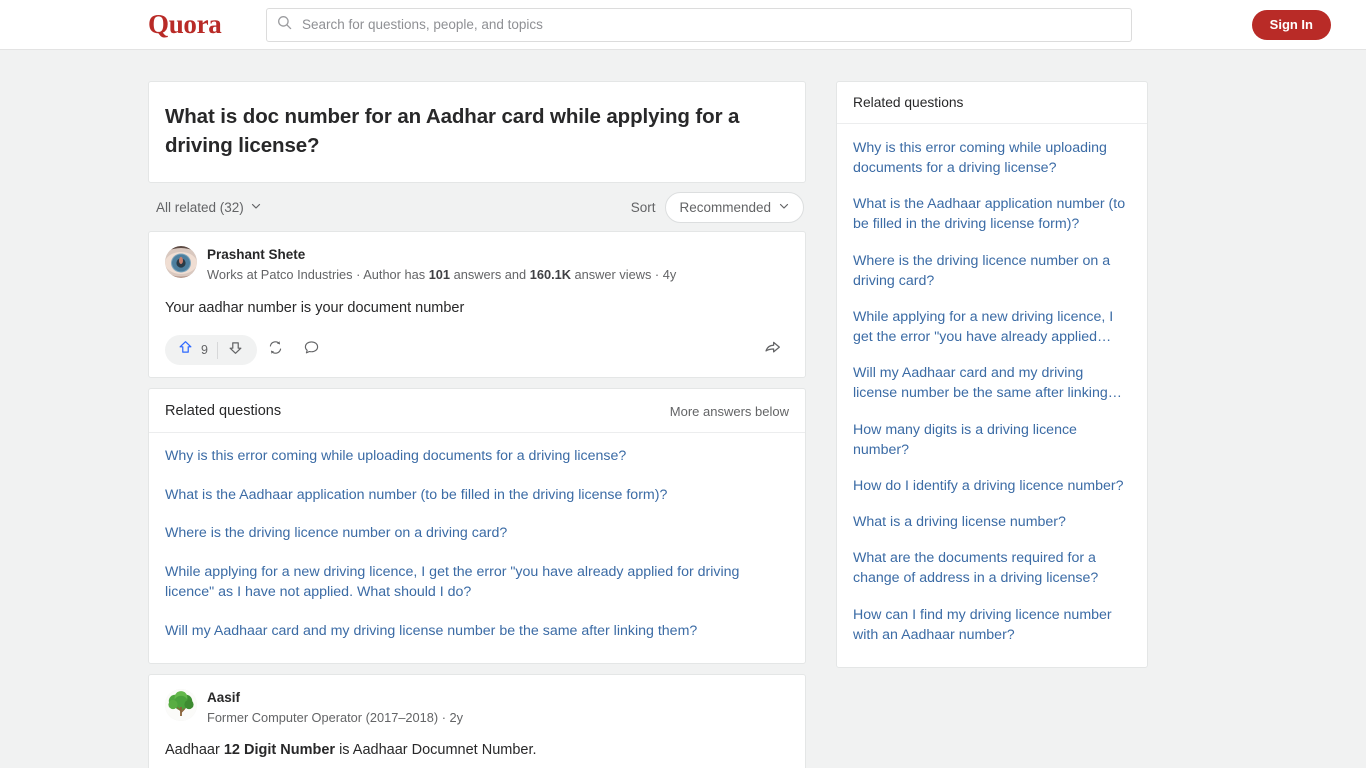  What do you see at coordinates (279, 750) in the screenshot?
I see `answer-text-bold: 12 Digit Number` at bounding box center [279, 750].